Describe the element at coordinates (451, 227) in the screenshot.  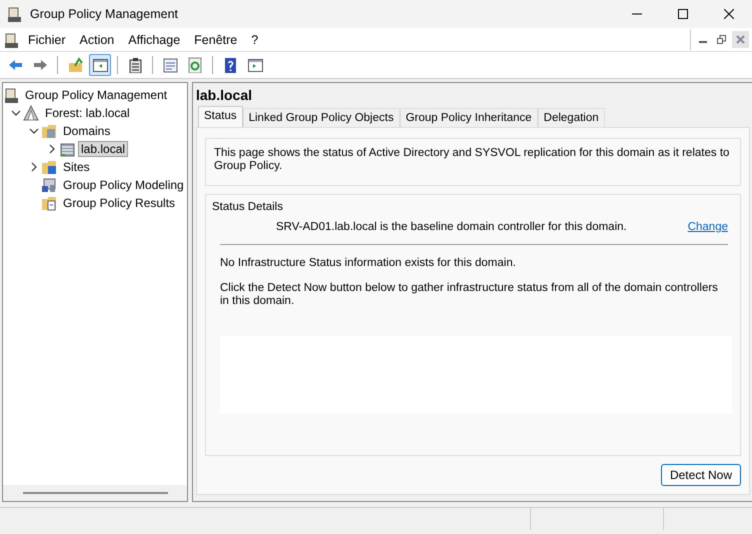
I see `baseline-text: SRV-AD01.lab.local is the baseline domain controller for this domain.` at that location.